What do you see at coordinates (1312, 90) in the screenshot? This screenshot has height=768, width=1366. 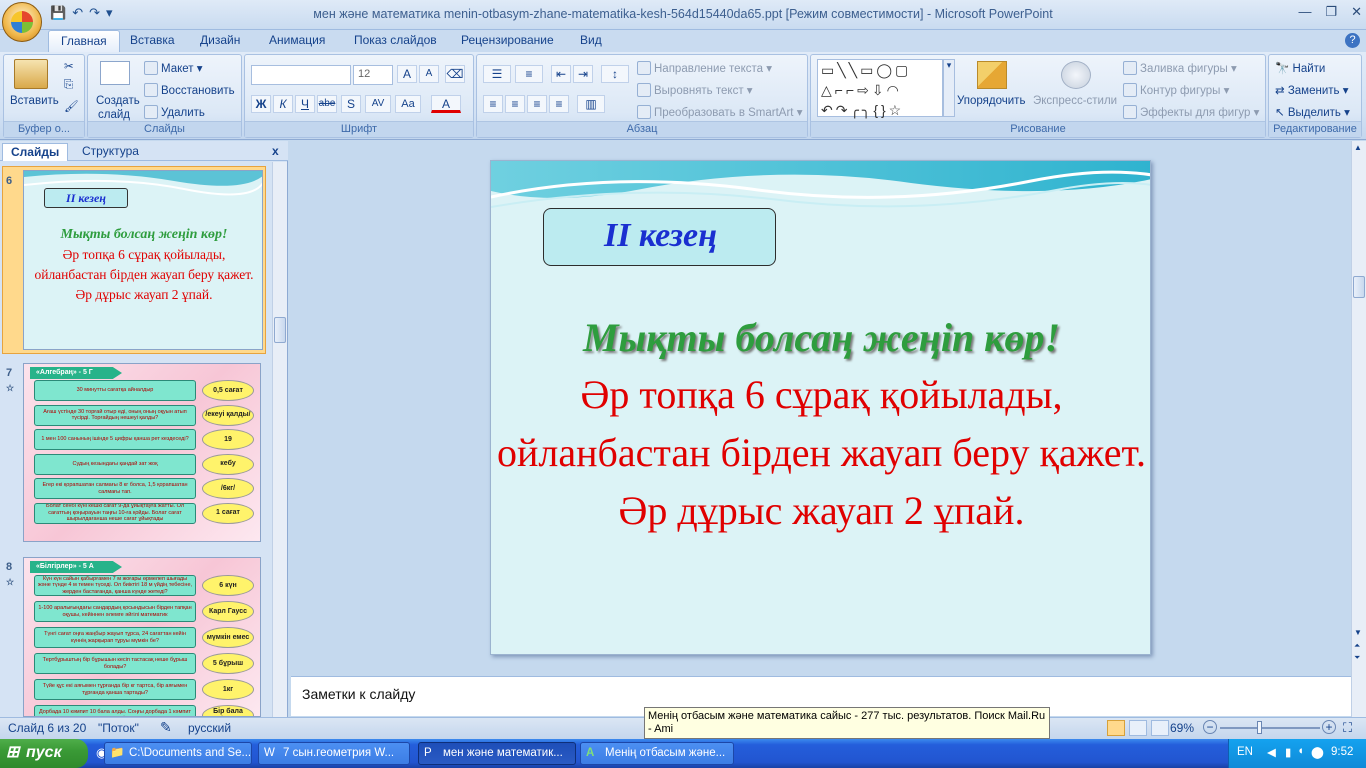 I see `replace-button: ⇄ Заменить ▾` at bounding box center [1312, 90].